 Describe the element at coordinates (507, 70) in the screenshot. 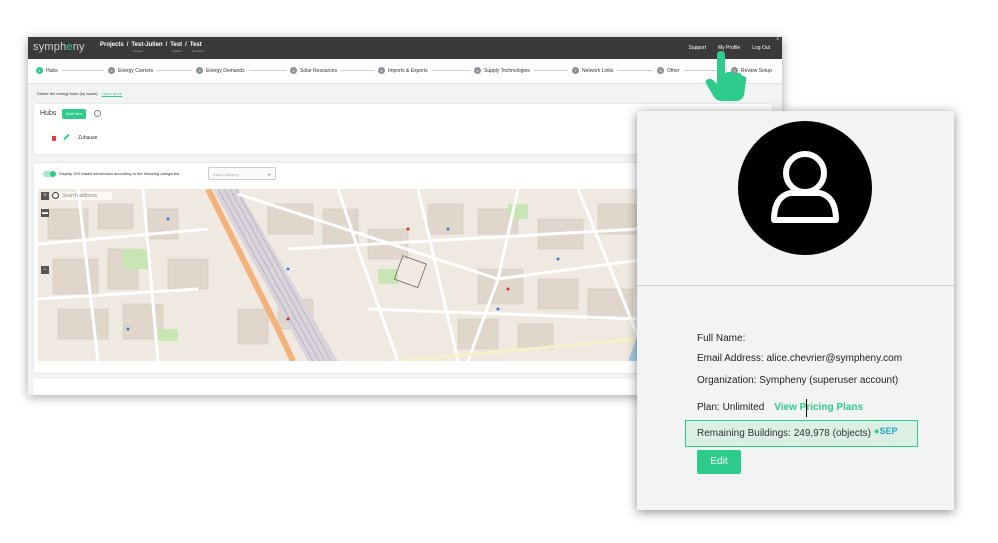

I see `step-label: Supply Technologies` at that location.